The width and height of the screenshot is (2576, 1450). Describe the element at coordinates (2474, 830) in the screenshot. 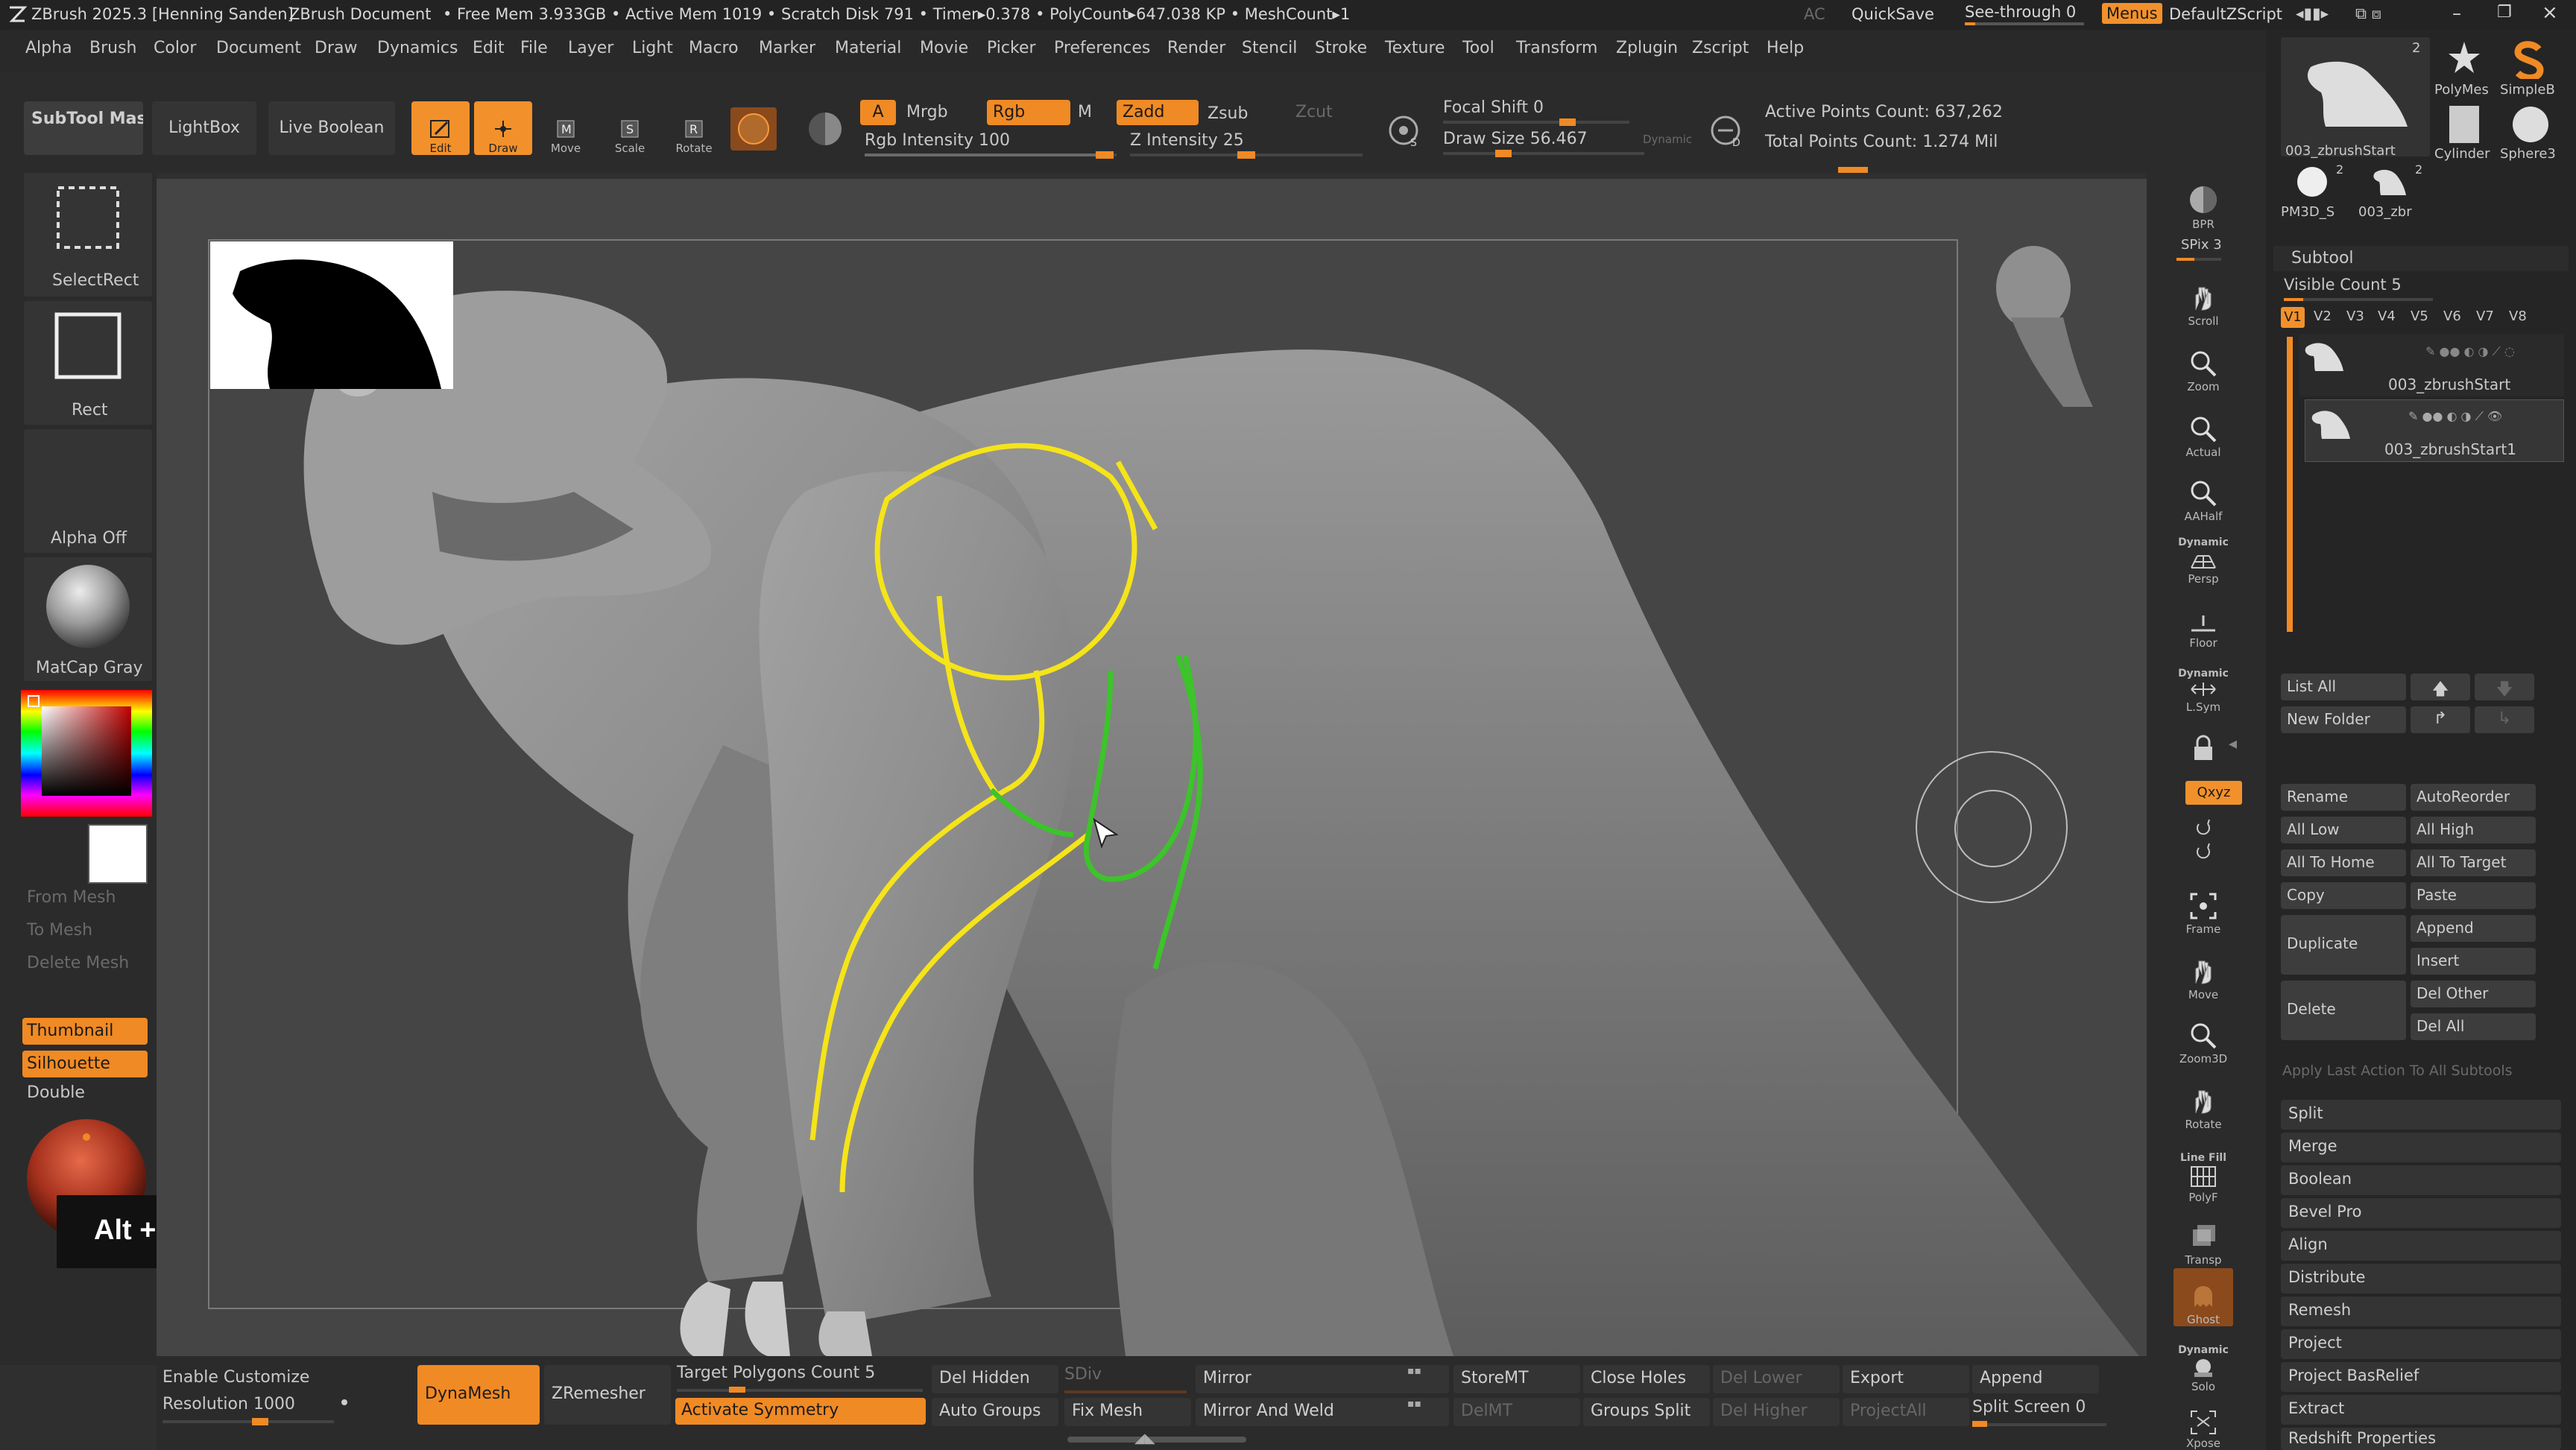

I see `all-high-button: All High` at that location.